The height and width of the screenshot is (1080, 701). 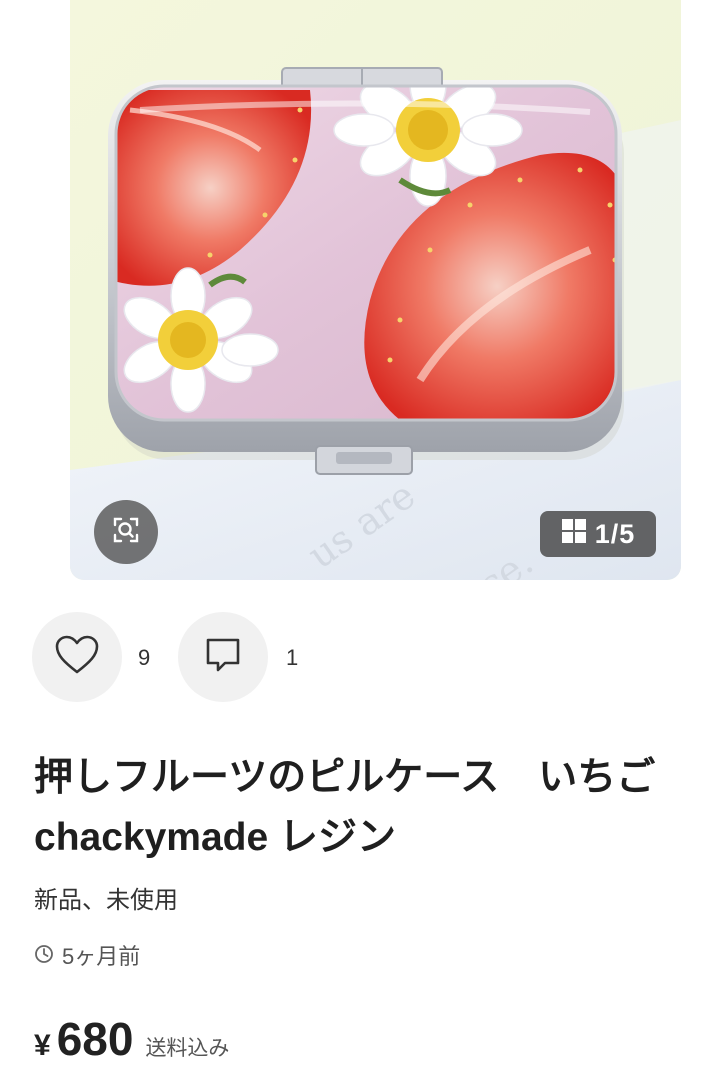 I want to click on price-value: 680, so click(x=95, y=1039).